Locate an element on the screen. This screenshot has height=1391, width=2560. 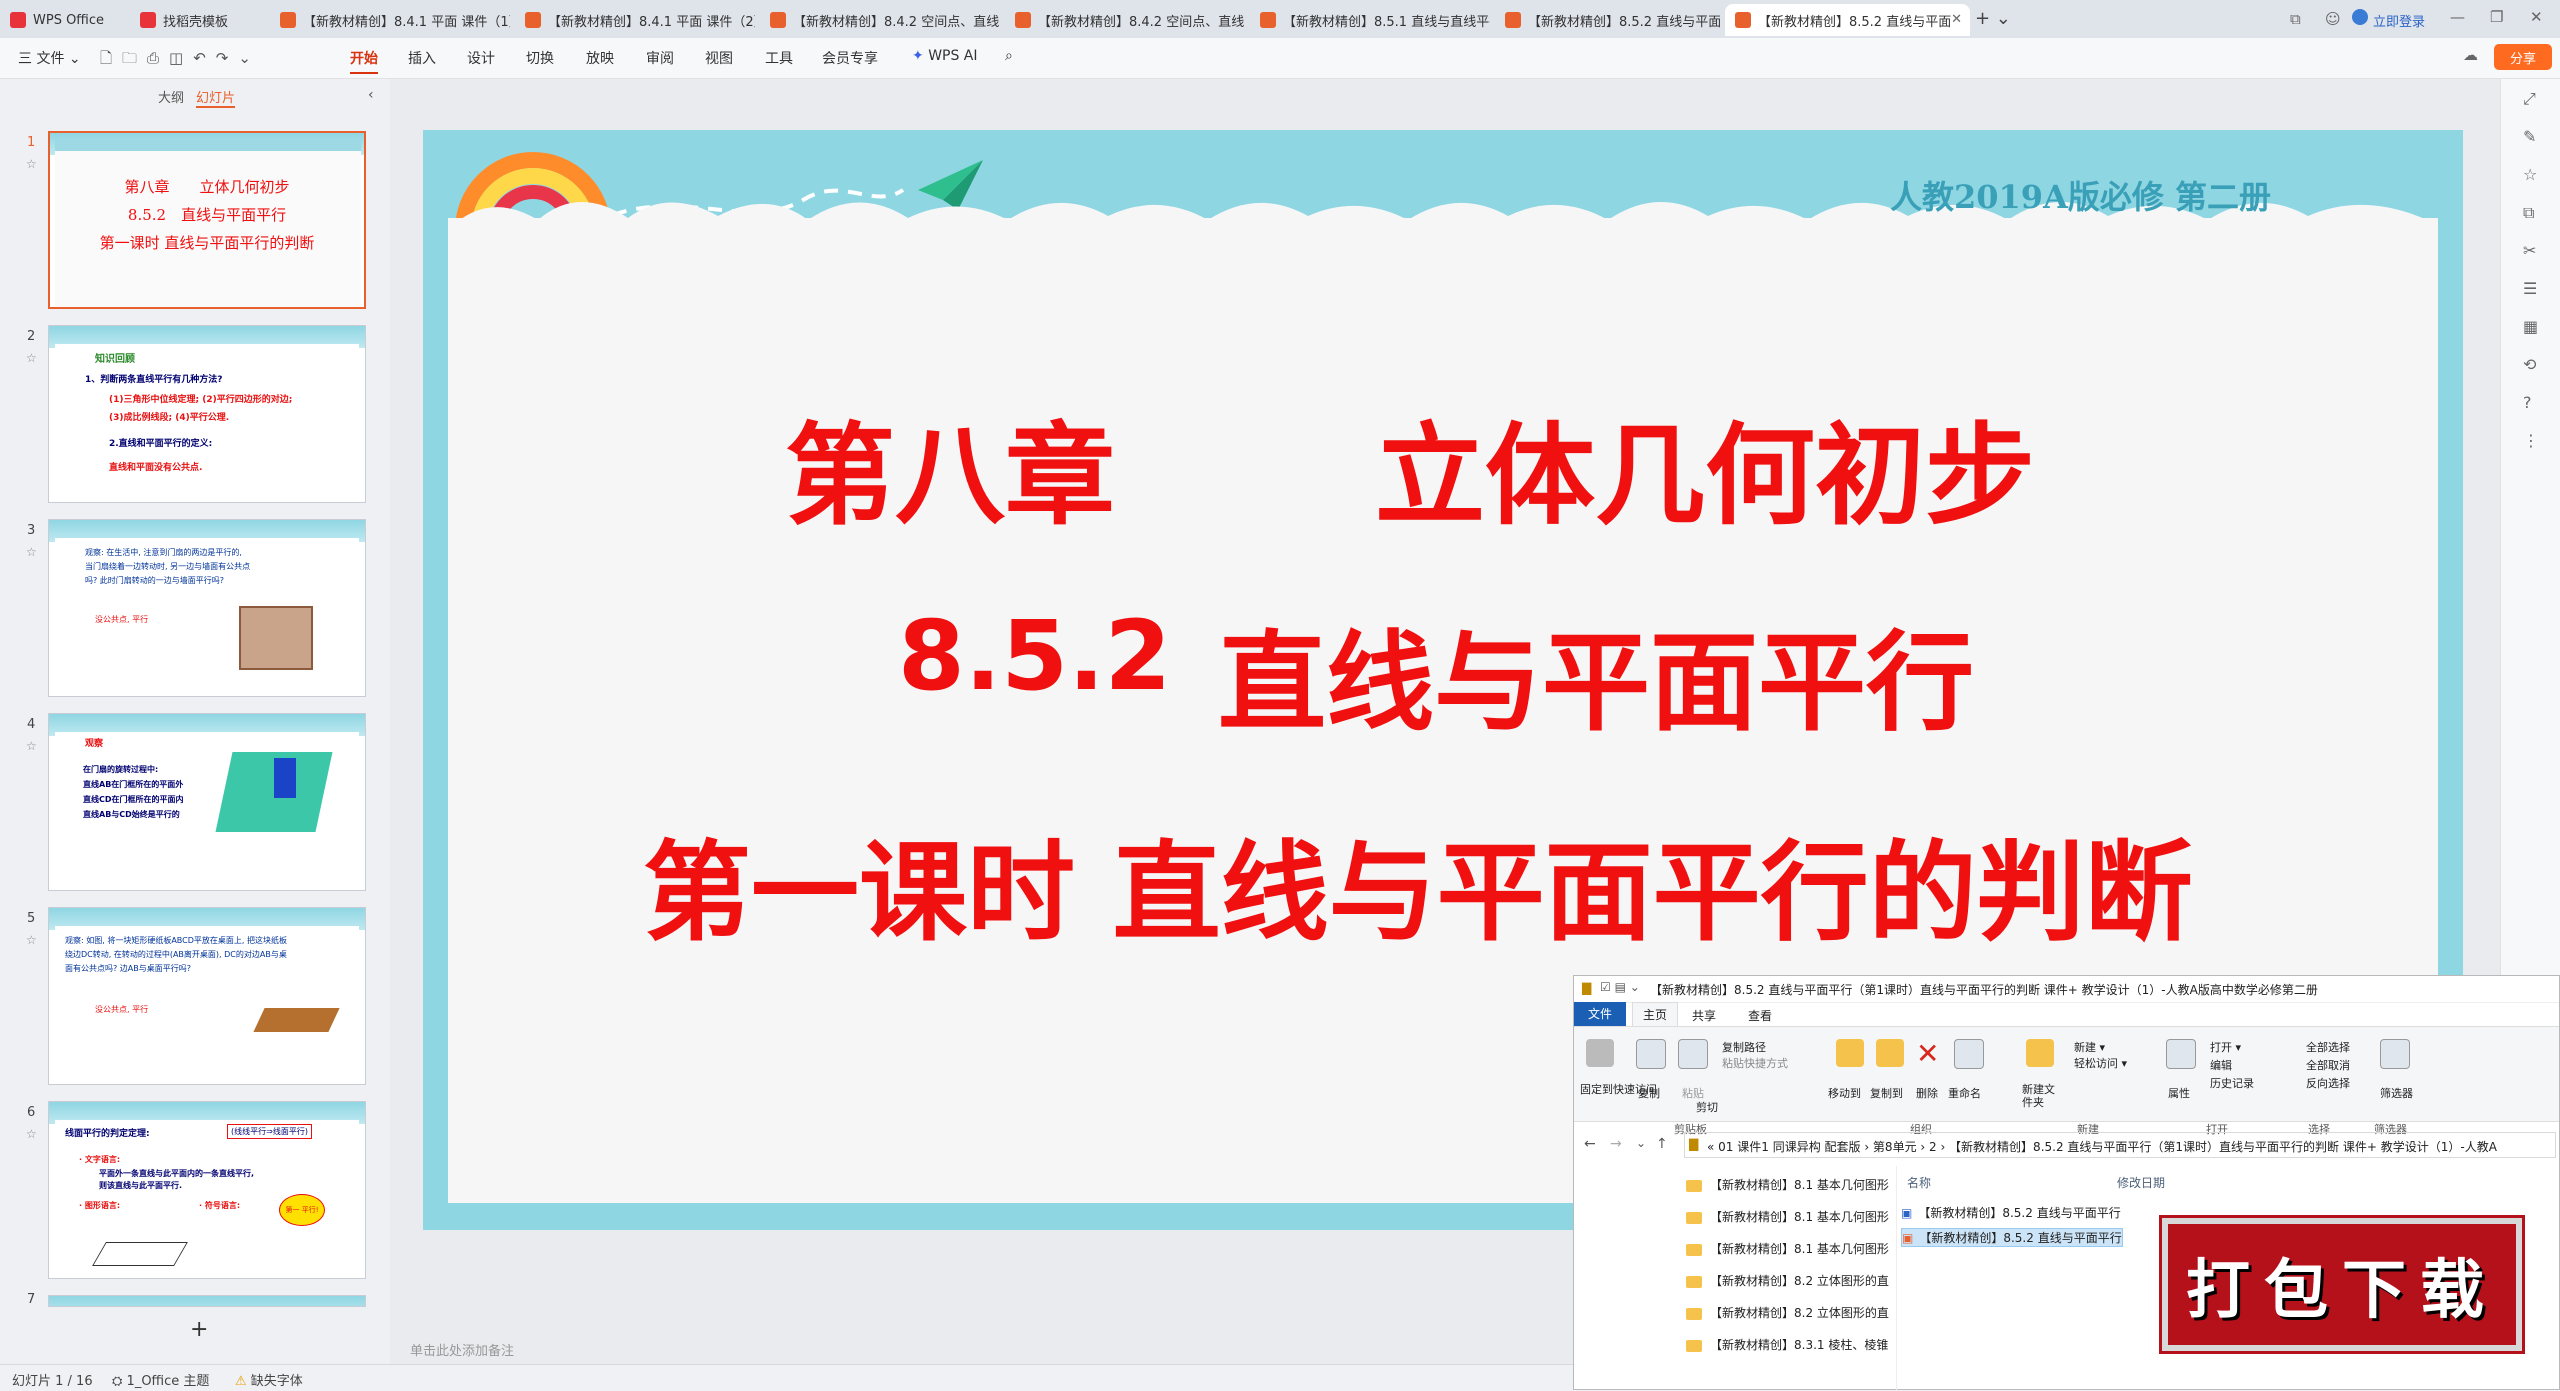
explorer-tab-share: 共享 is located at coordinates (1704, 1015).